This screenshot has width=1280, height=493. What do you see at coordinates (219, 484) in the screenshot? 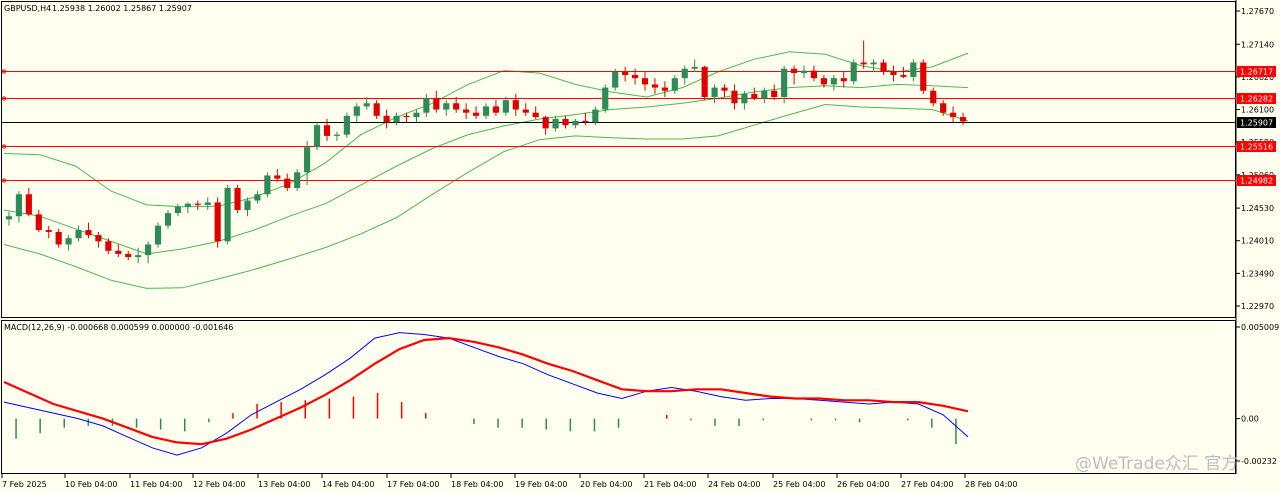
I see `time-tick-label: 12 Feb 04:00` at bounding box center [219, 484].